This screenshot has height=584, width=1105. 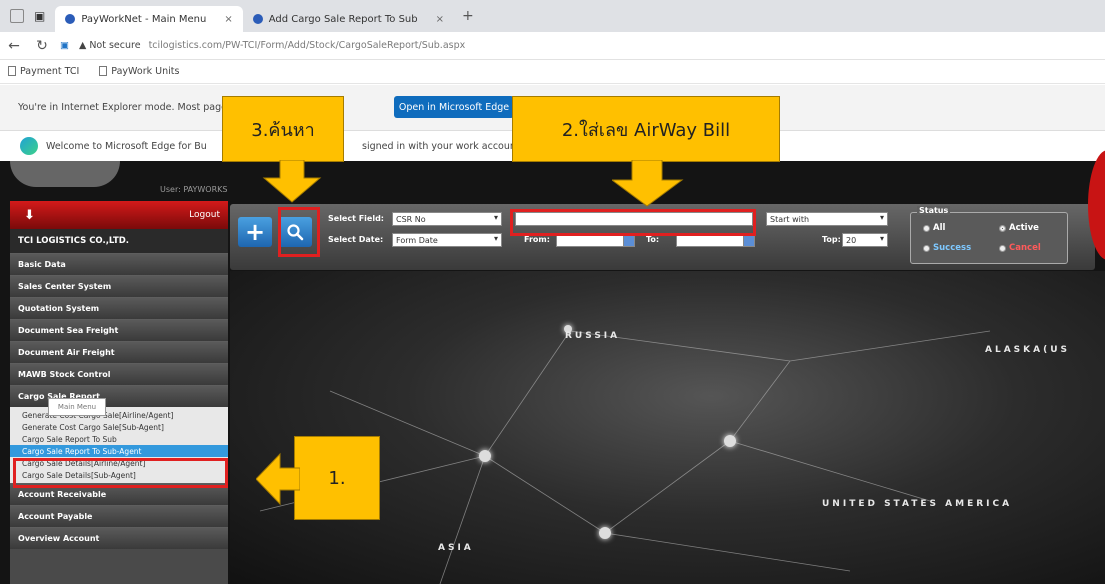 What do you see at coordinates (17, 16) in the screenshot?
I see `window-menu-icon` at bounding box center [17, 16].